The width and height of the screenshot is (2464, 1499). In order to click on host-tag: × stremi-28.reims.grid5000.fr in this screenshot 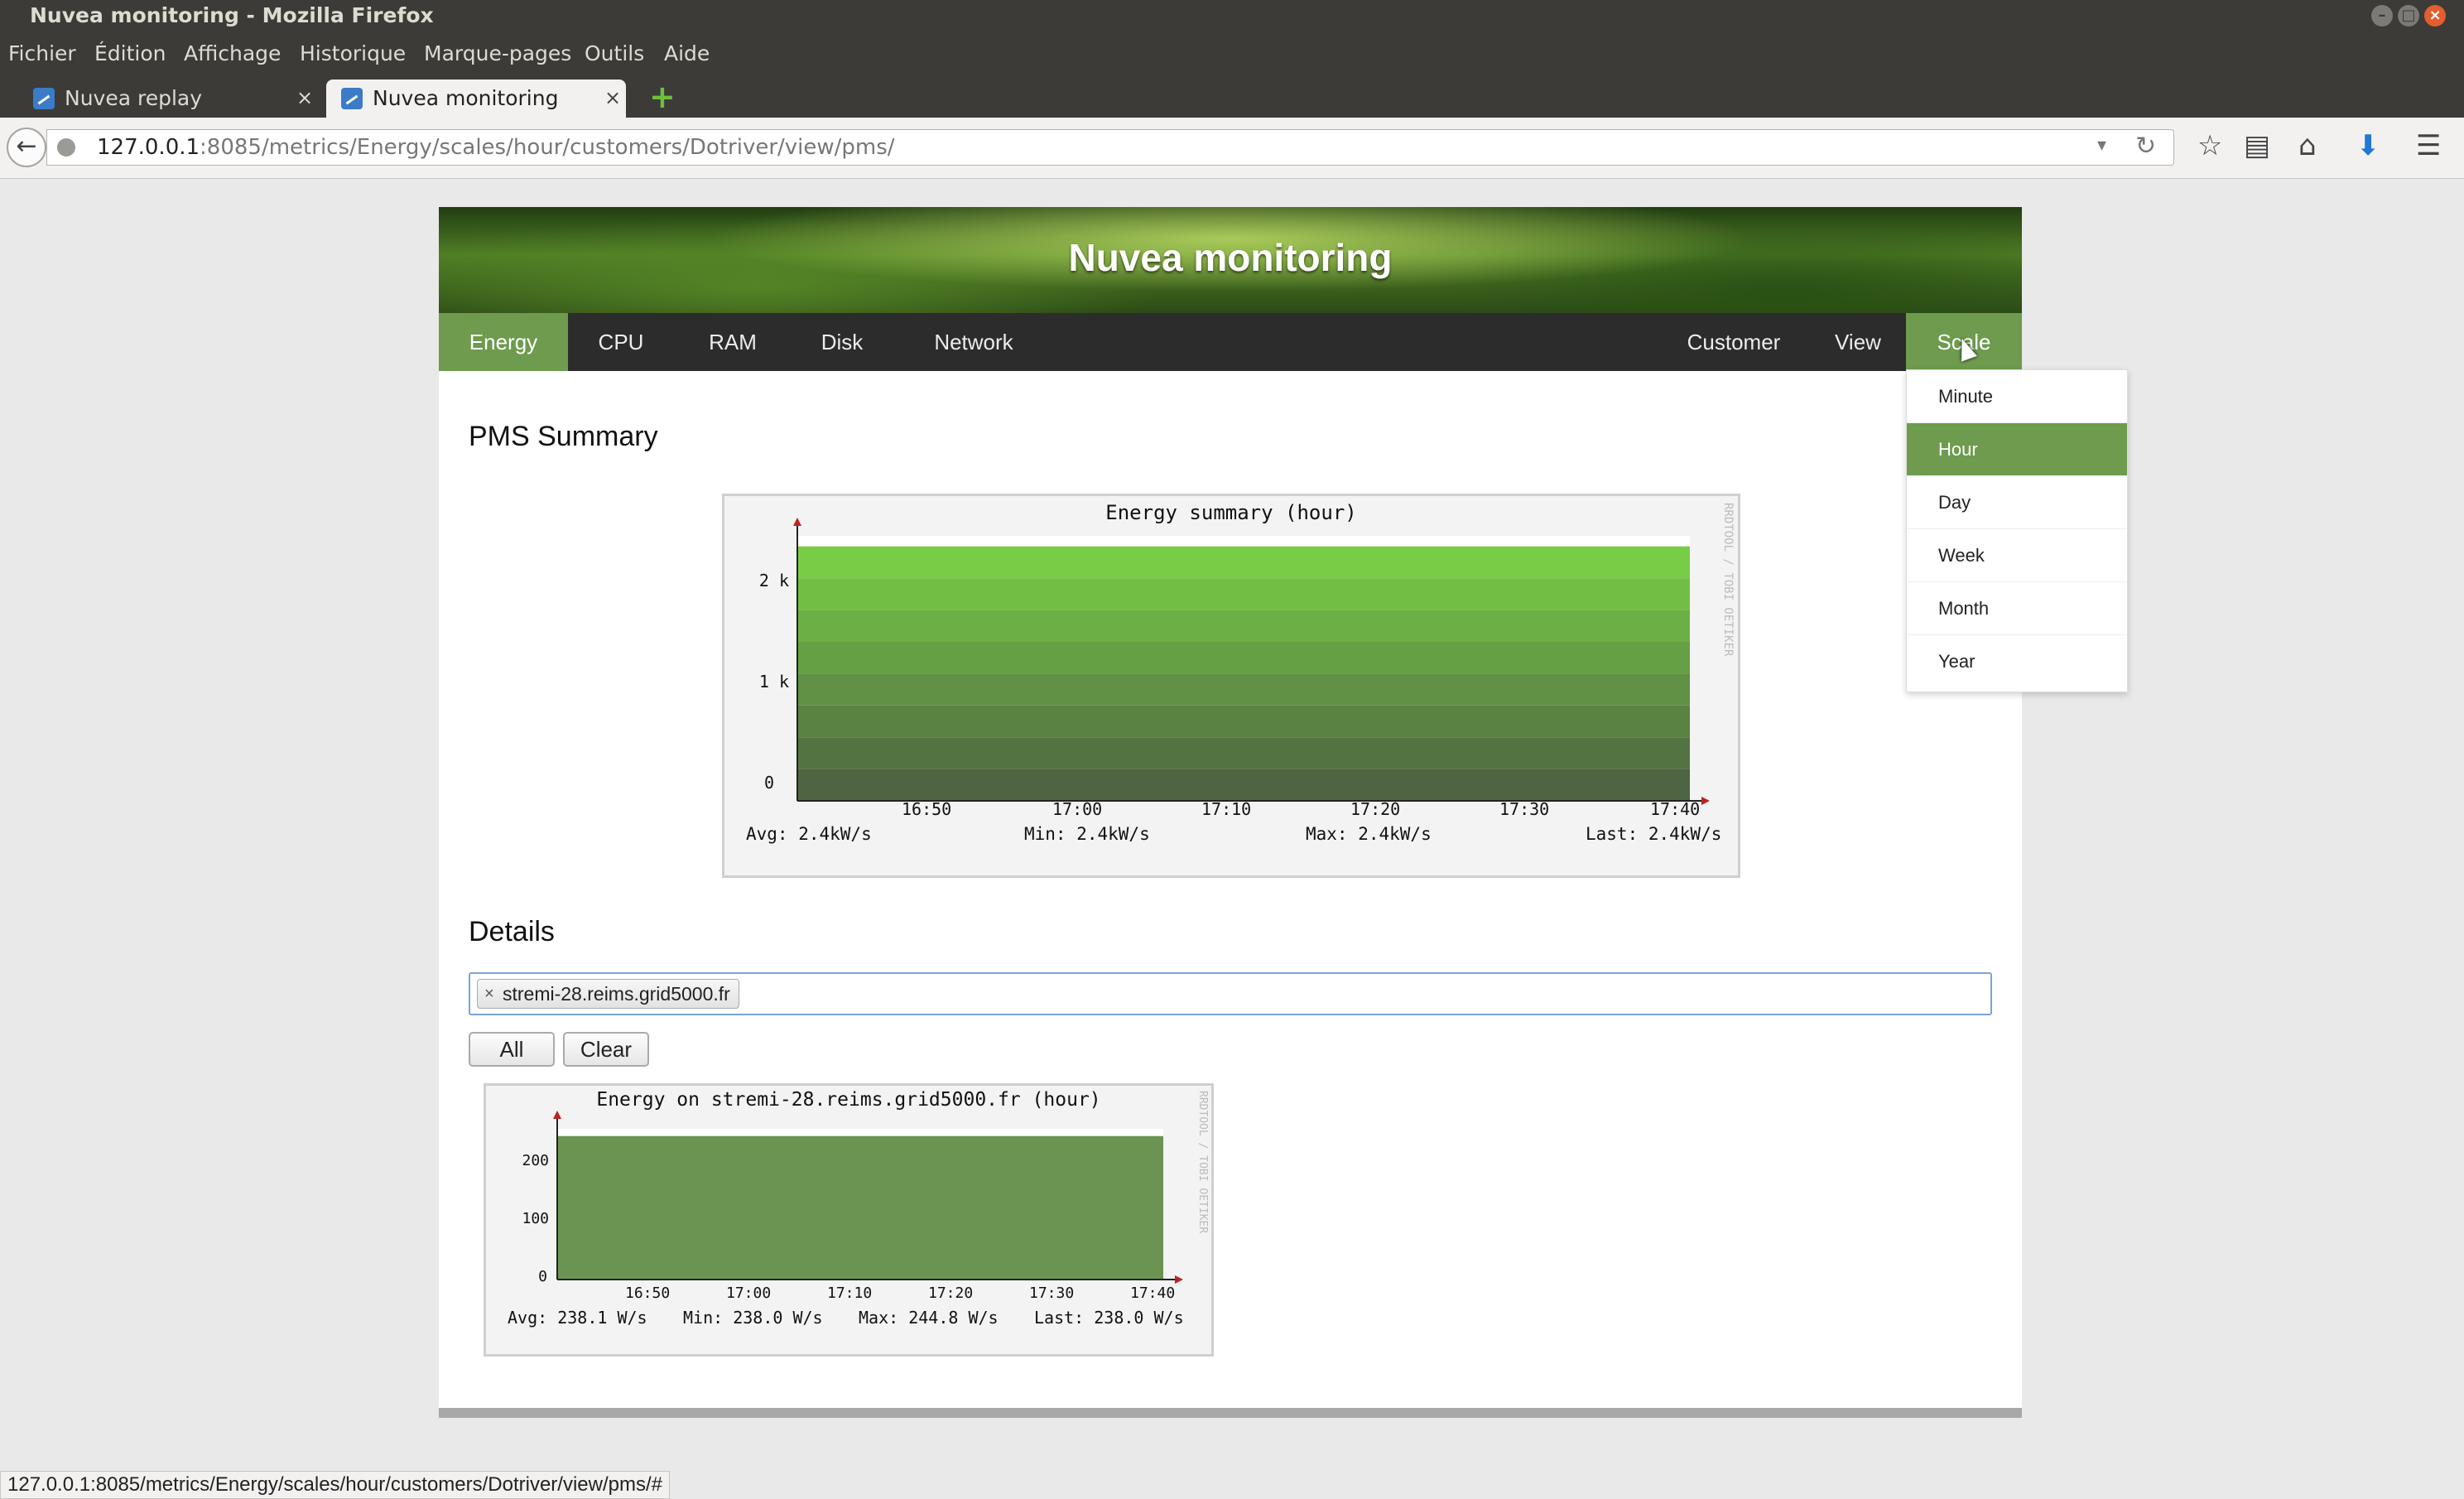, I will do `click(608, 994)`.